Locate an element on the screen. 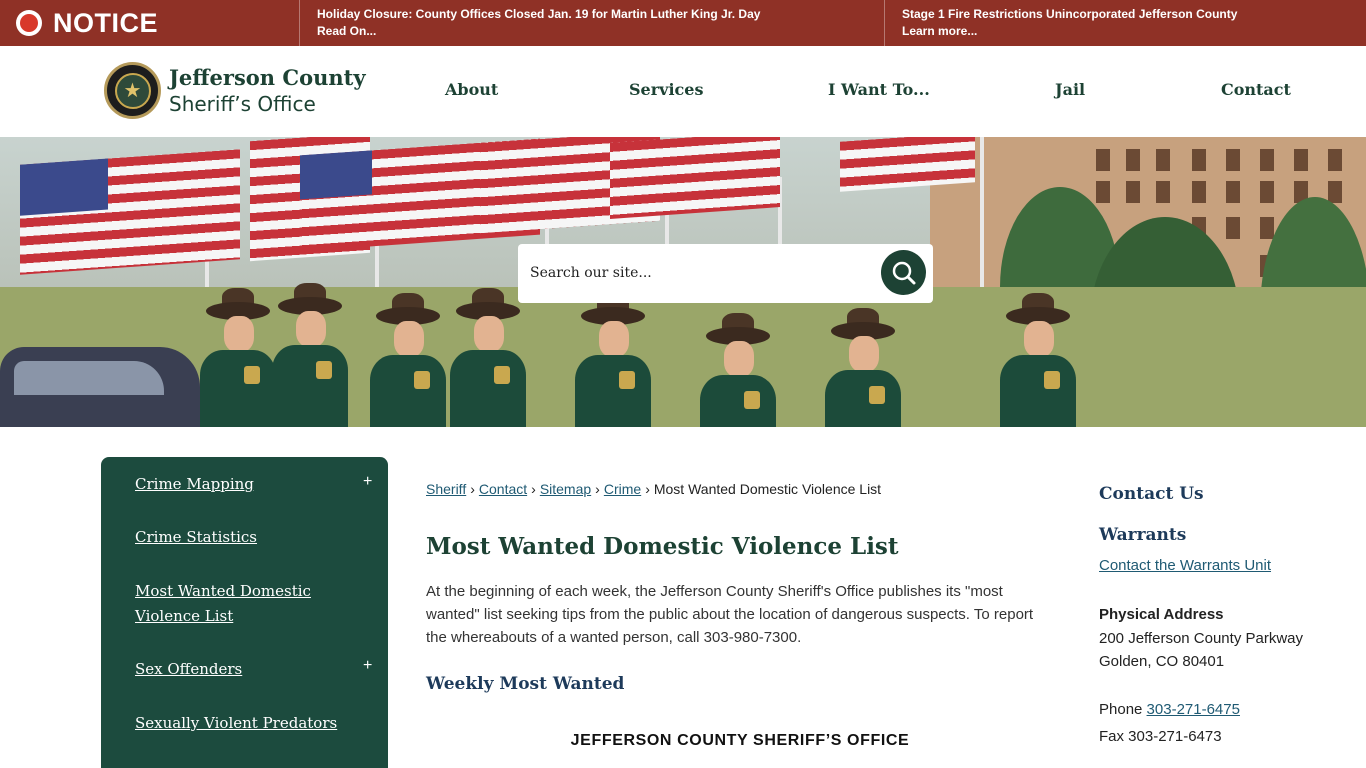 The image size is (1366, 768). breadcrumb-link: Crime is located at coordinates (622, 489).